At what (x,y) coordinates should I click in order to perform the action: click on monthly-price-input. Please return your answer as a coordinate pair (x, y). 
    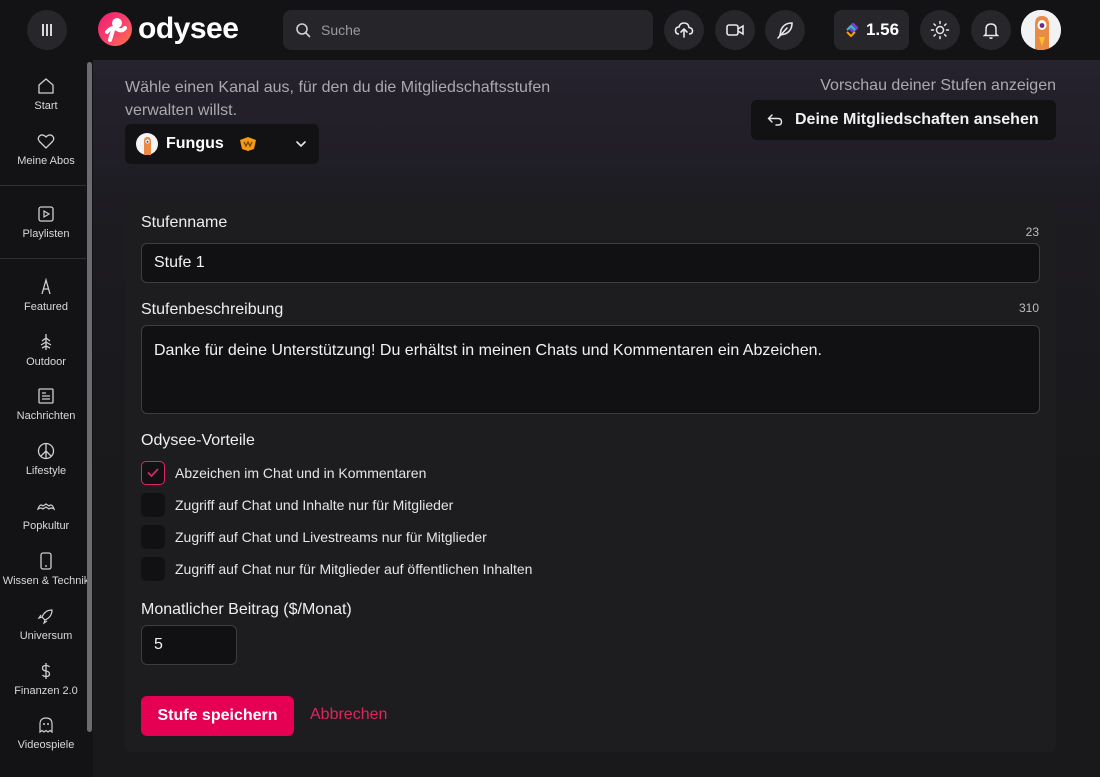
    Looking at the image, I should click on (189, 645).